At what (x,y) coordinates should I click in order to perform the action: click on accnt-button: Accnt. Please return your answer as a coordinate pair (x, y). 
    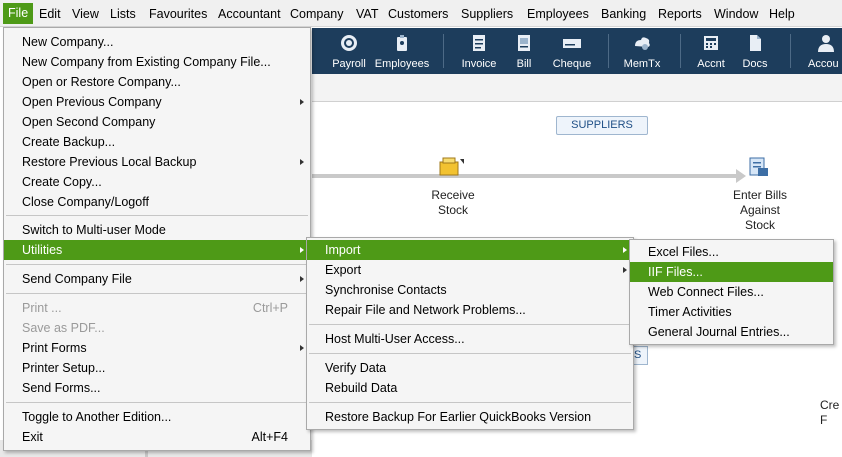
    Looking at the image, I should click on (711, 51).